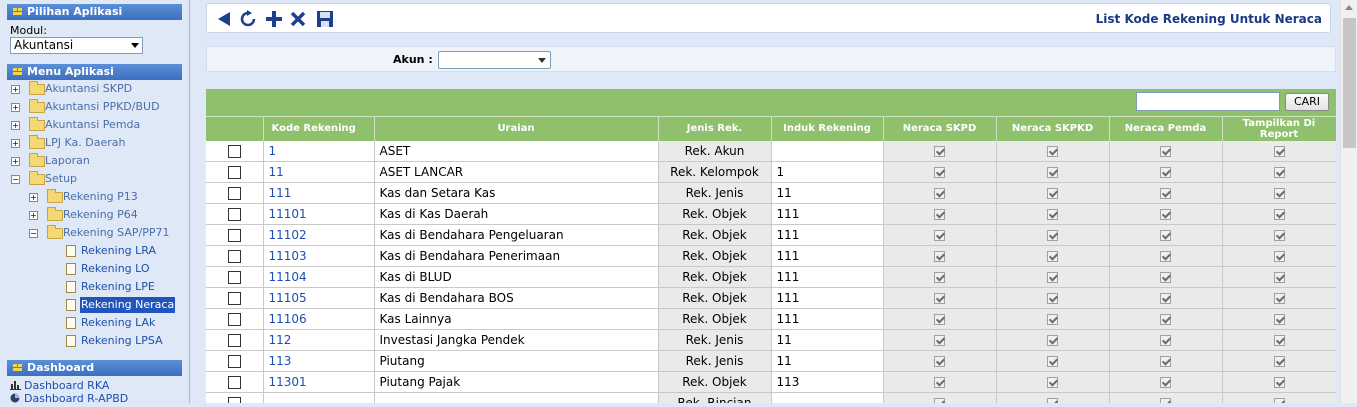 The height and width of the screenshot is (407, 1357). I want to click on cari-button: CARI, so click(1307, 102).